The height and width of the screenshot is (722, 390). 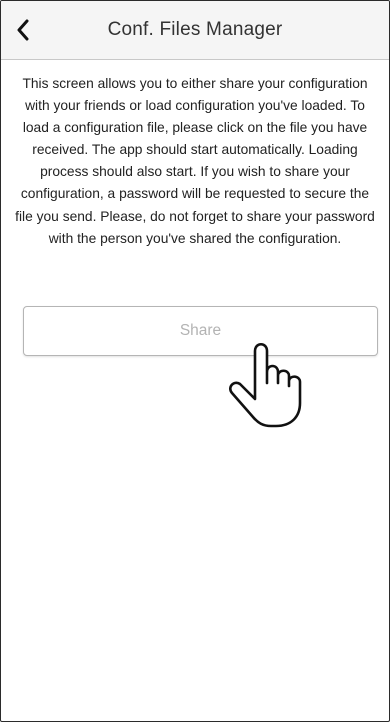 I want to click on page-title: Conf. Files Manager, so click(x=195, y=29).